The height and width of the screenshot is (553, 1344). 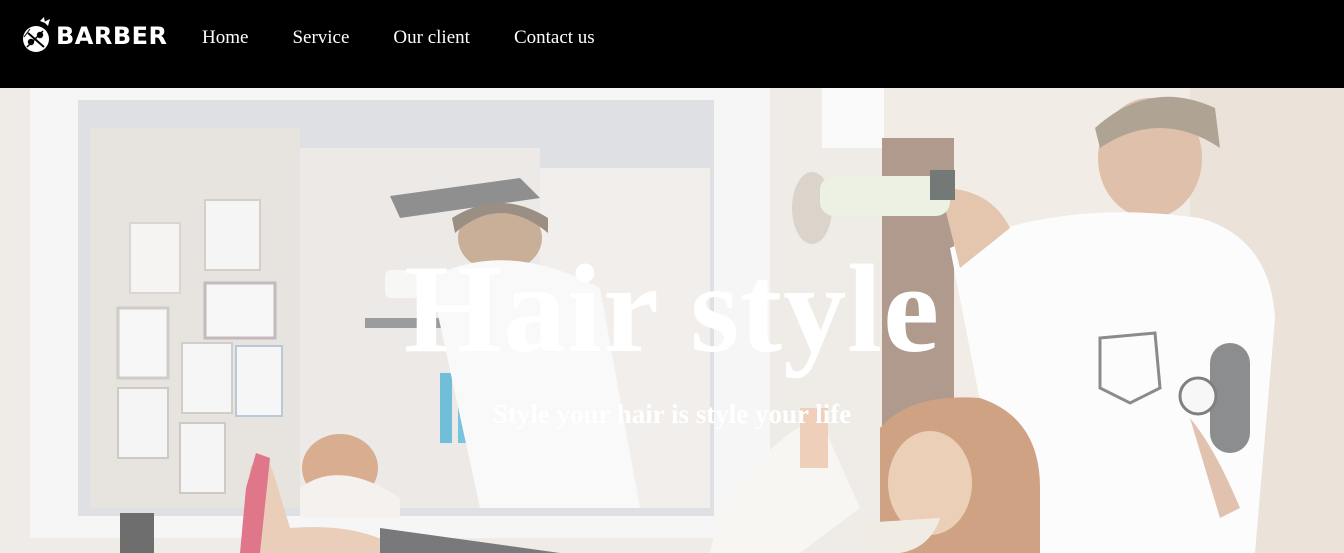 What do you see at coordinates (672, 414) in the screenshot?
I see `hero-subtitle: Style your hair is style your life` at bounding box center [672, 414].